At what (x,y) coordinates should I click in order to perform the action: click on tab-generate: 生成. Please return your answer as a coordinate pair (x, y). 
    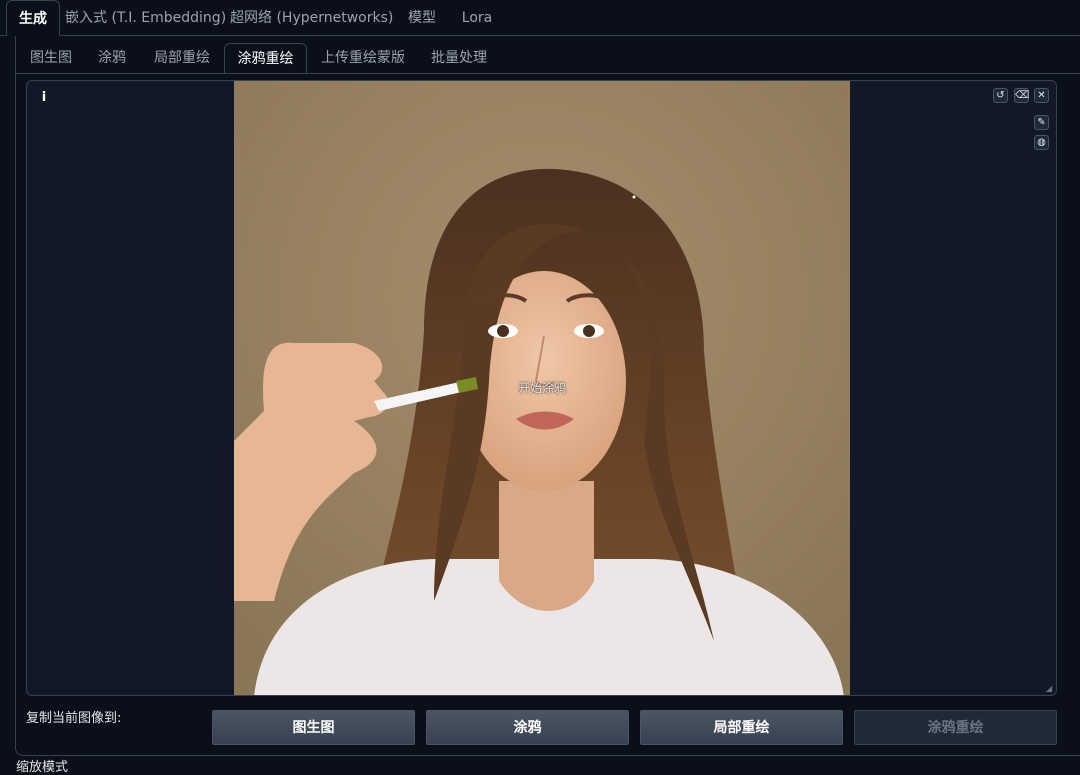
    Looking at the image, I should click on (33, 18).